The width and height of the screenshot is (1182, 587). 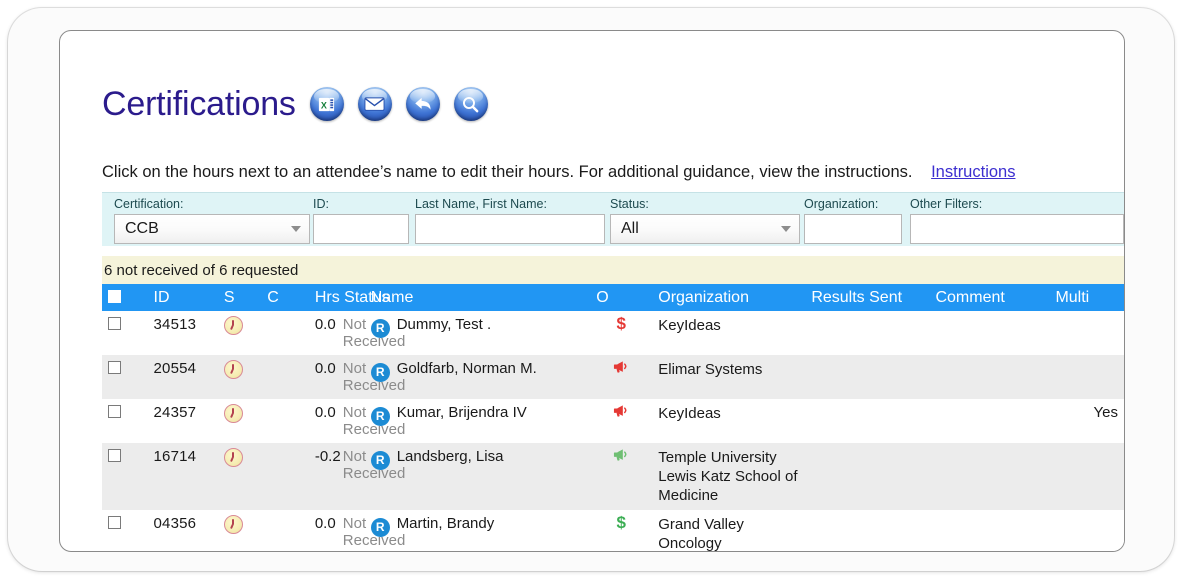 I want to click on header-hrs-status: Hrs Status, so click(x=349, y=297).